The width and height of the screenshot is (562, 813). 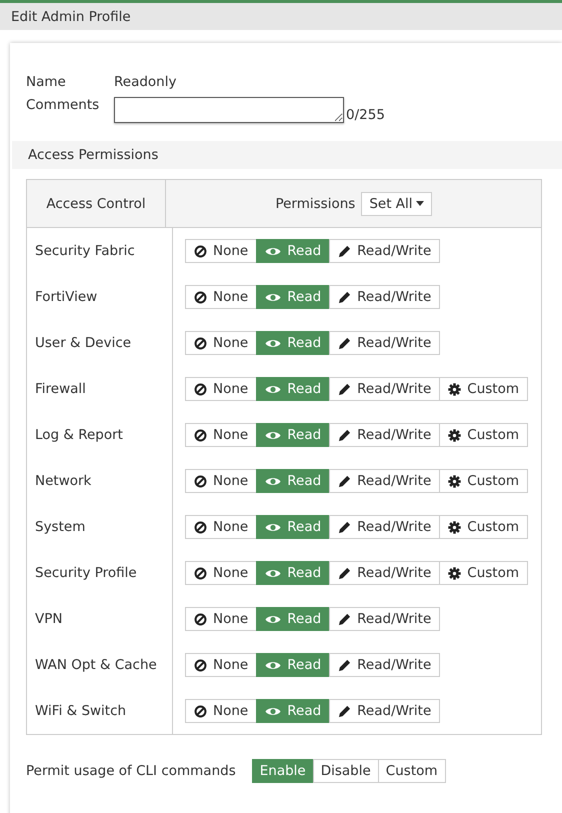 What do you see at coordinates (48, 619) in the screenshot?
I see `access-control-label: VPN` at bounding box center [48, 619].